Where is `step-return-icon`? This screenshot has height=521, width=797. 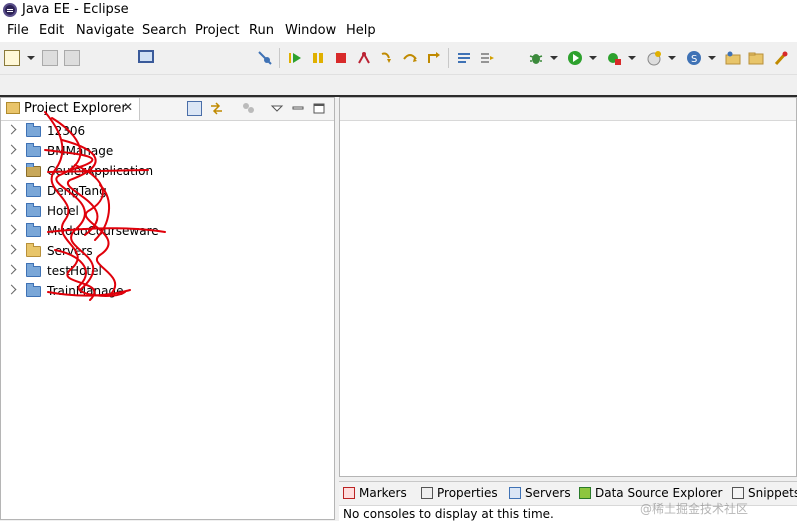 step-return-icon is located at coordinates (433, 58).